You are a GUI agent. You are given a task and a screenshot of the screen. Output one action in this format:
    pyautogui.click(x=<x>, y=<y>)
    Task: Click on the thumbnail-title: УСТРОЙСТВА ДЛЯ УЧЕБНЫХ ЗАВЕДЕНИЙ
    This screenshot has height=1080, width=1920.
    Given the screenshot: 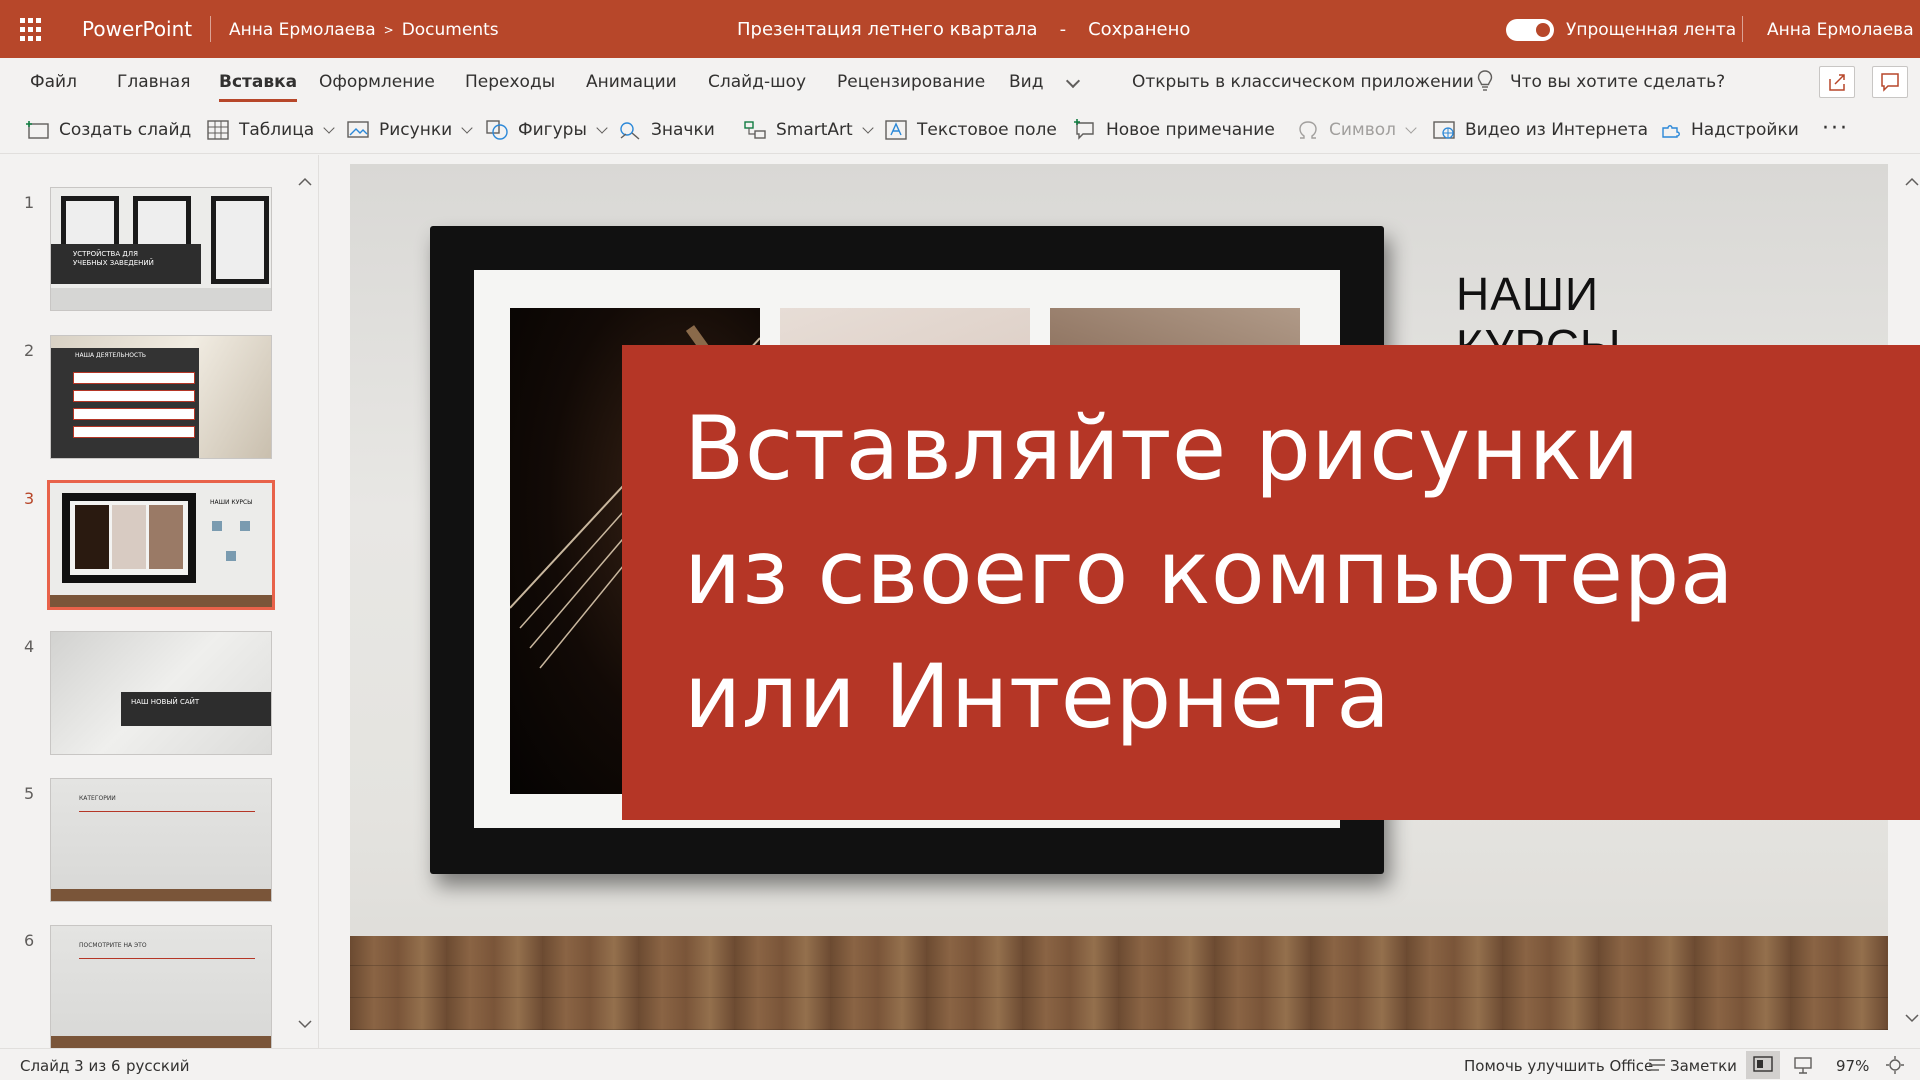 What is the action you would take?
    pyautogui.click(x=113, y=258)
    